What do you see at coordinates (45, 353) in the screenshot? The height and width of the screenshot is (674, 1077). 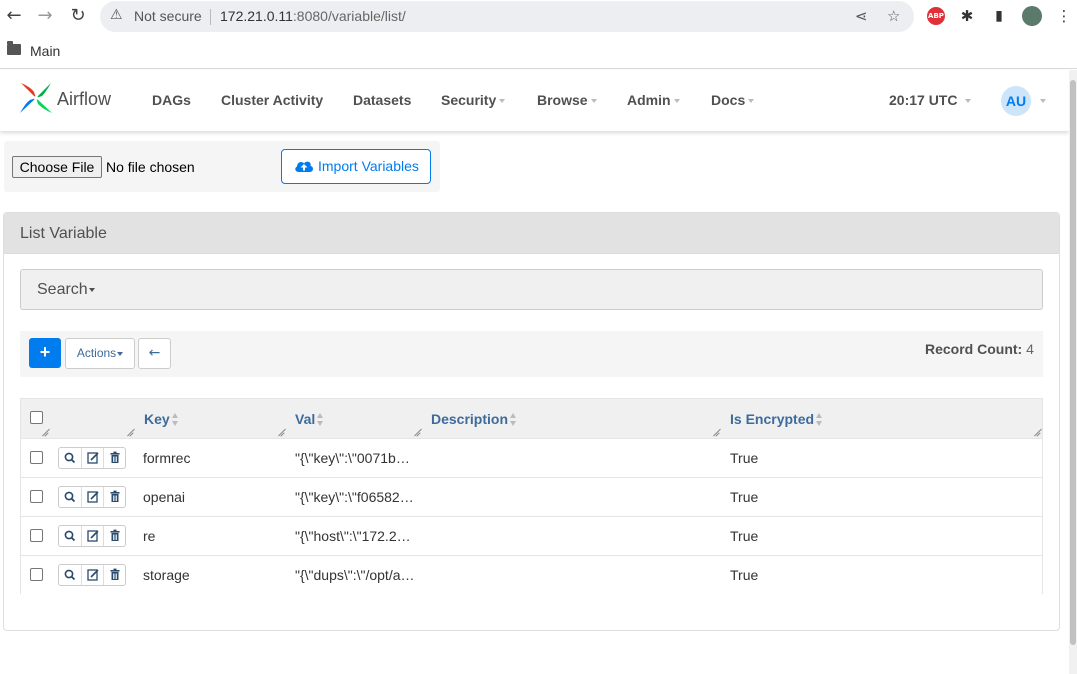 I see `add-variable-button: +` at bounding box center [45, 353].